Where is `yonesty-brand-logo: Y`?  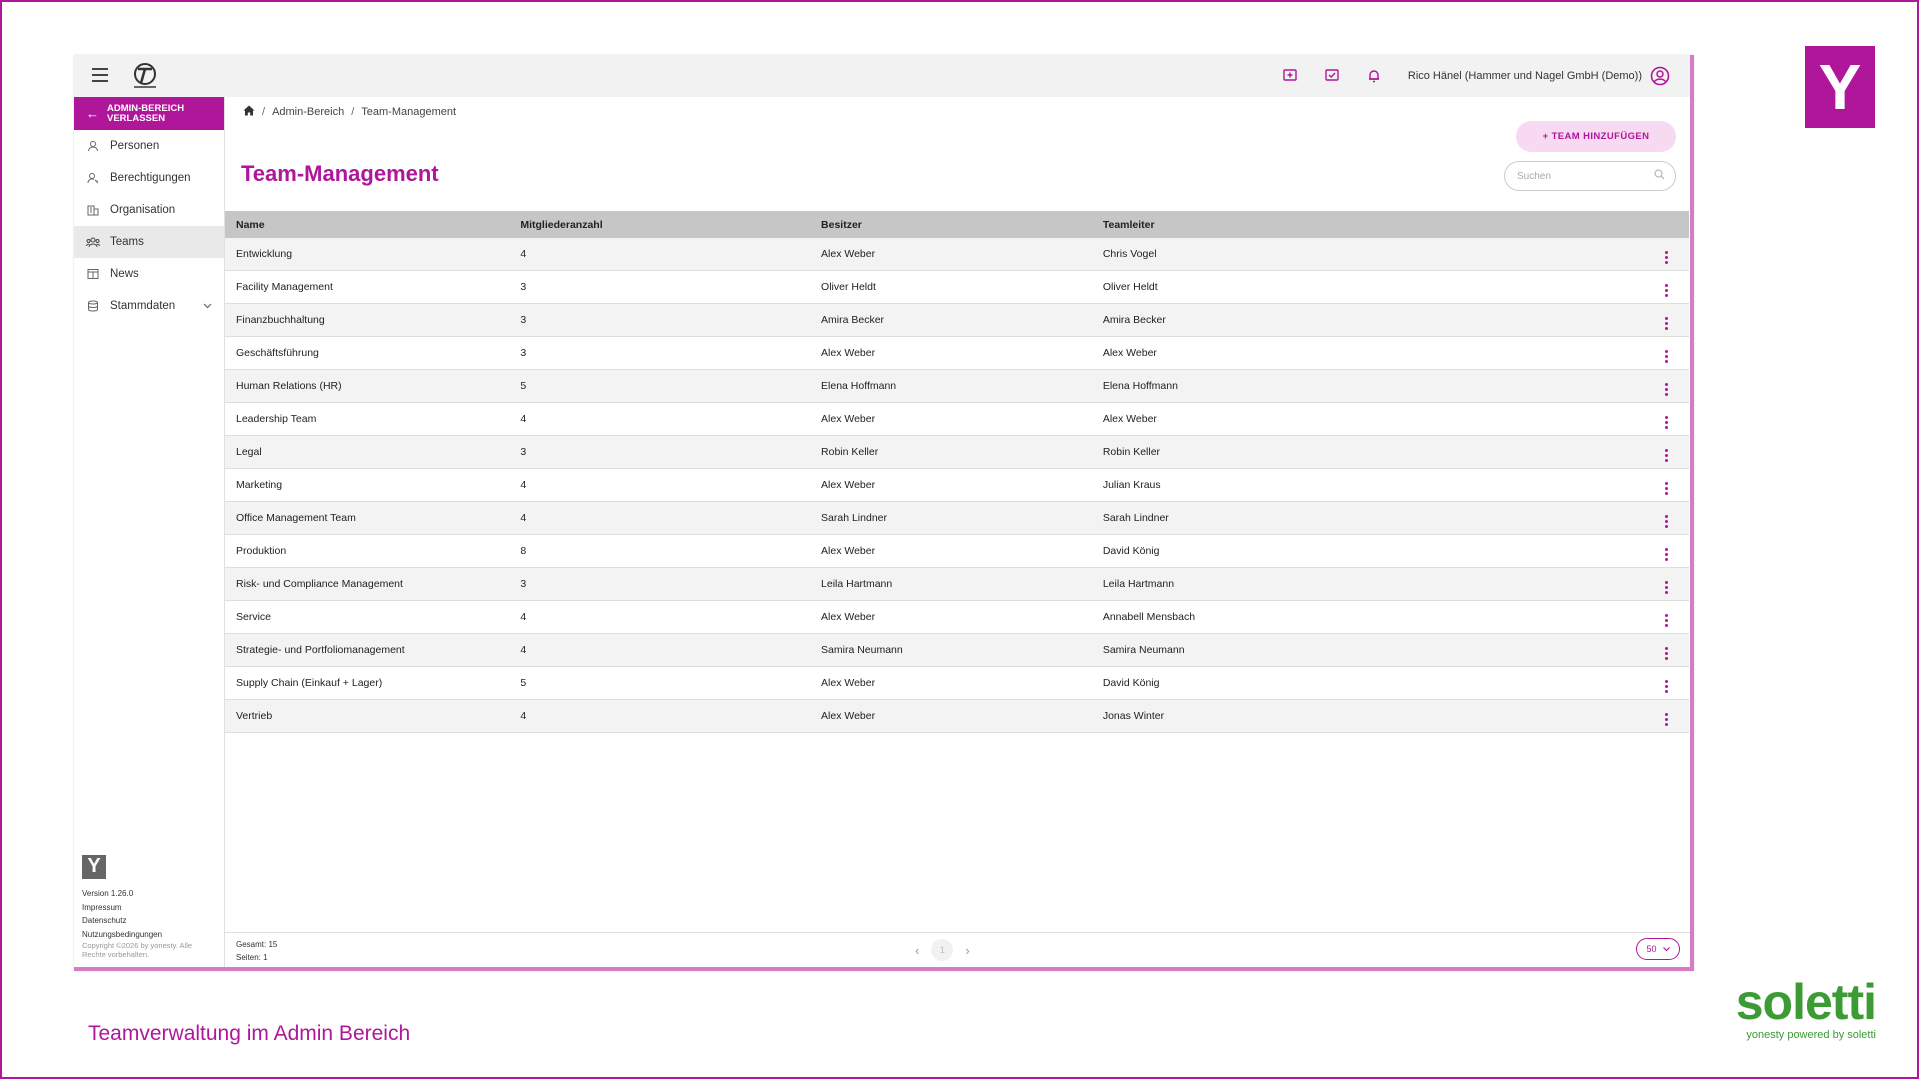
yonesty-brand-logo: Y is located at coordinates (1840, 87).